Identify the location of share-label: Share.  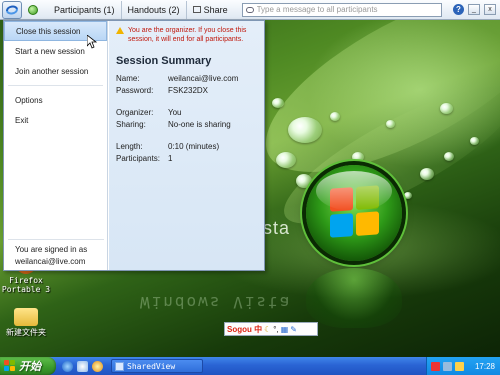
(215, 9).